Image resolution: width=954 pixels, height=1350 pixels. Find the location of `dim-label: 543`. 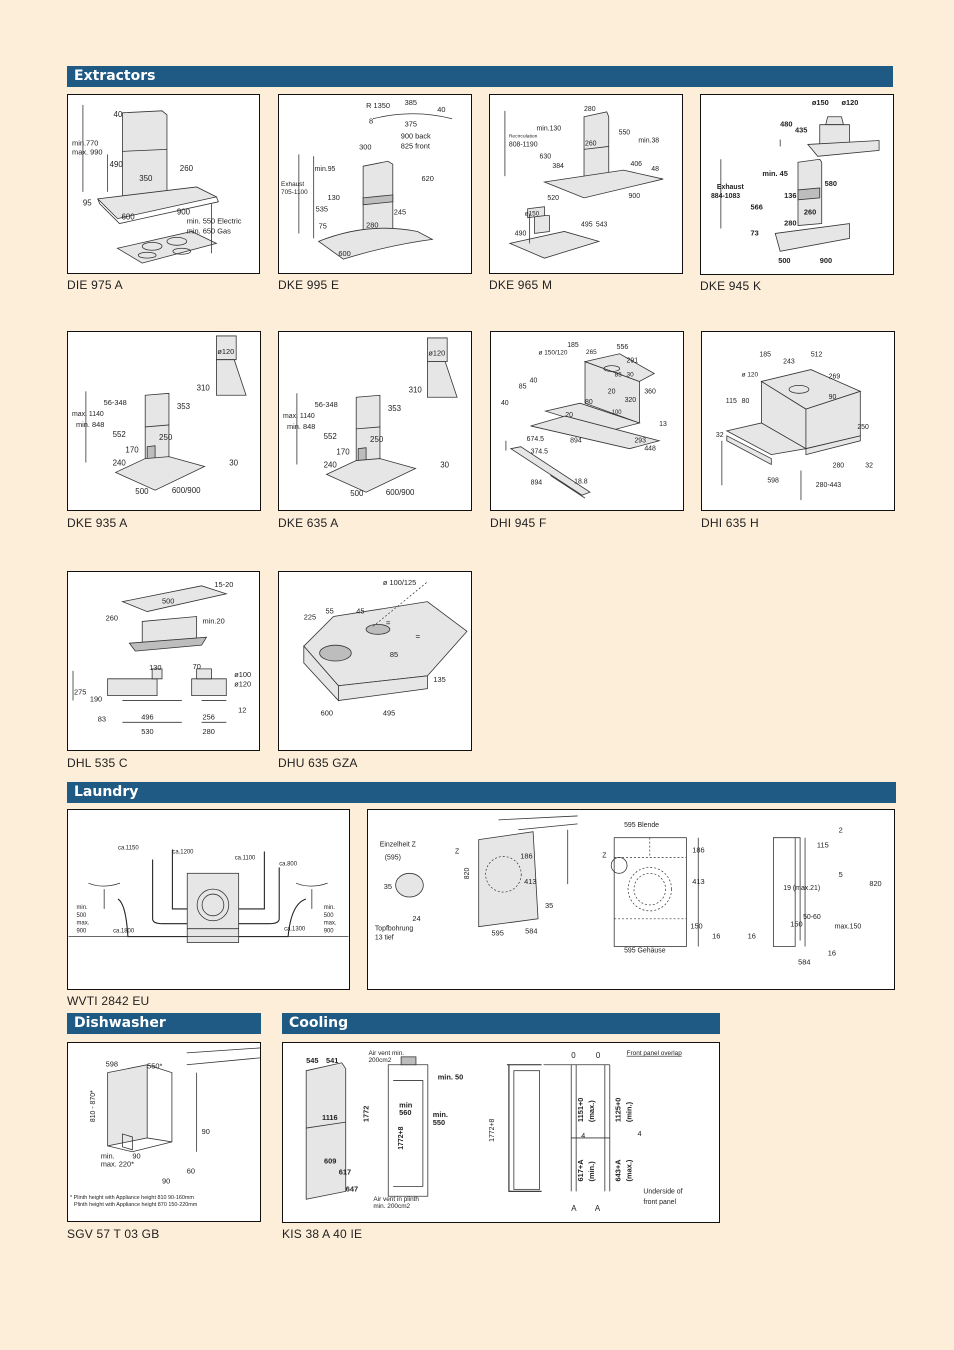

dim-label: 543 is located at coordinates (602, 225).